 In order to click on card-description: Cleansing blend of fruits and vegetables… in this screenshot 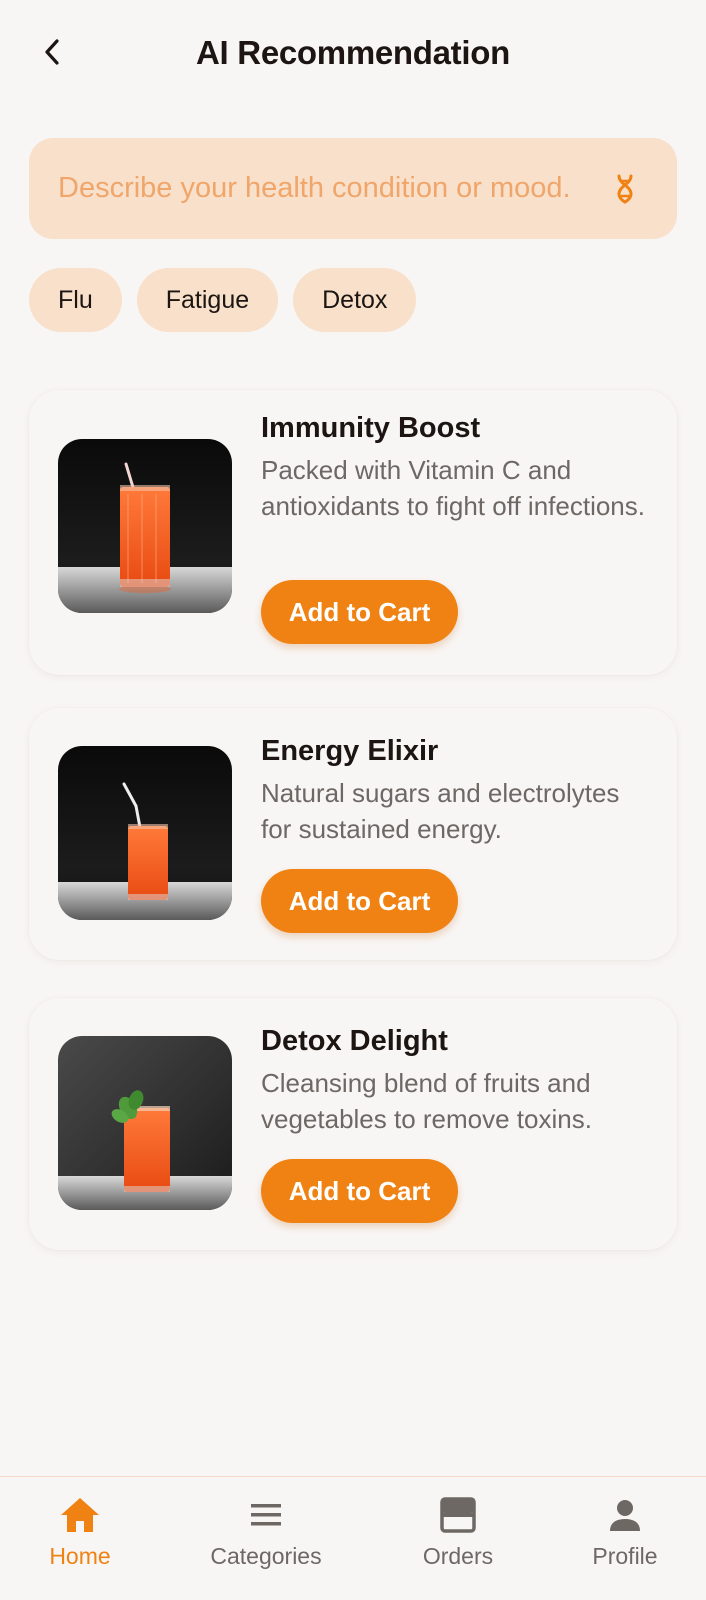, I will do `click(426, 1101)`.